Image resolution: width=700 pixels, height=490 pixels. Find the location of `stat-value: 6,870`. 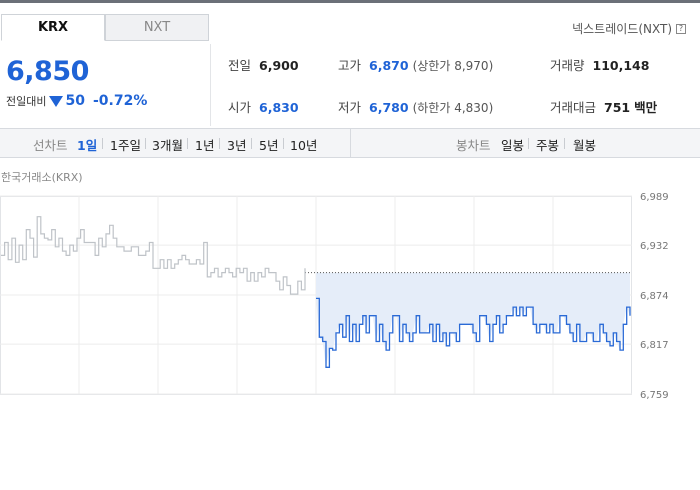

stat-value: 6,870 is located at coordinates (389, 65).